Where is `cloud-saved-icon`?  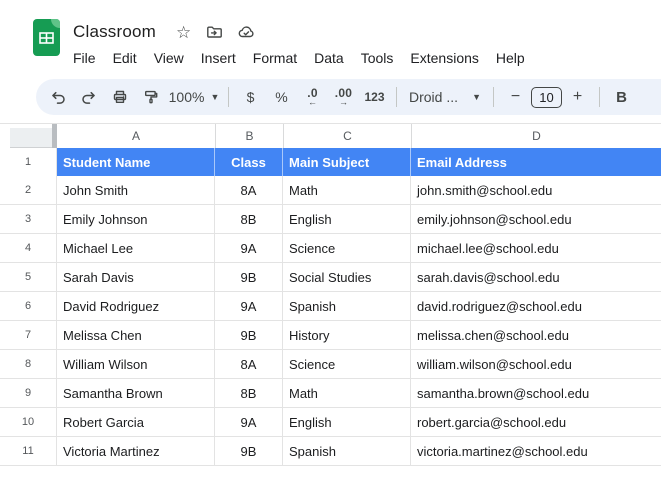 cloud-saved-icon is located at coordinates (246, 32).